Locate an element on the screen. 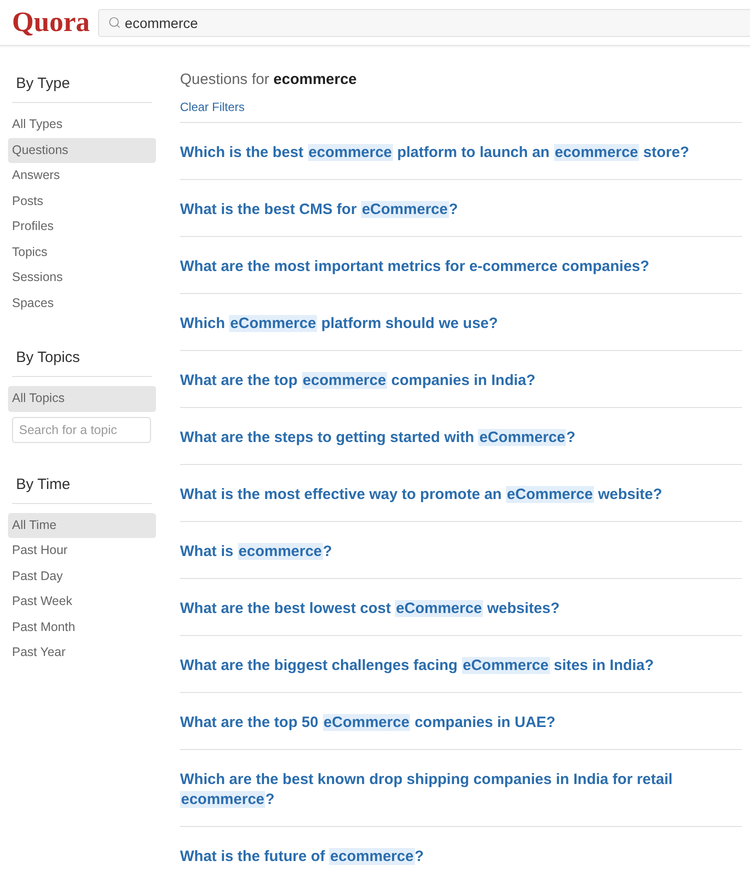 The height and width of the screenshot is (873, 750). question-link: What are the biggest challenges facing eCommerce sites in India? is located at coordinates (417, 666).